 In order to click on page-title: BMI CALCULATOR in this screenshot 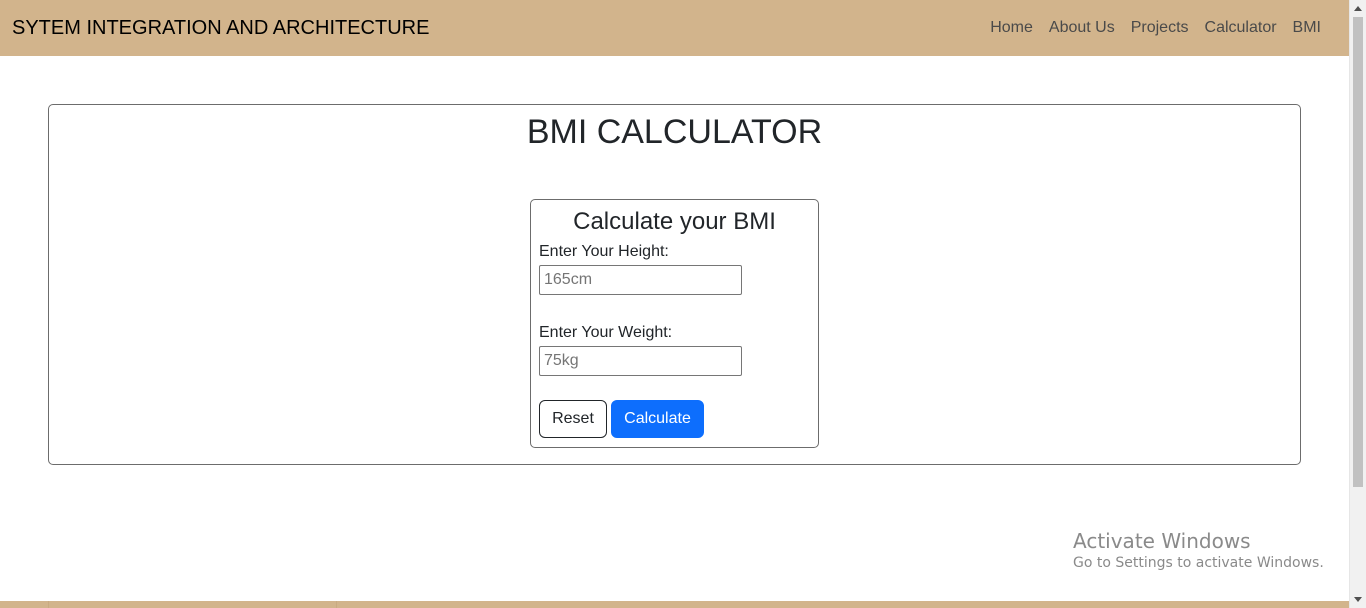, I will do `click(674, 132)`.